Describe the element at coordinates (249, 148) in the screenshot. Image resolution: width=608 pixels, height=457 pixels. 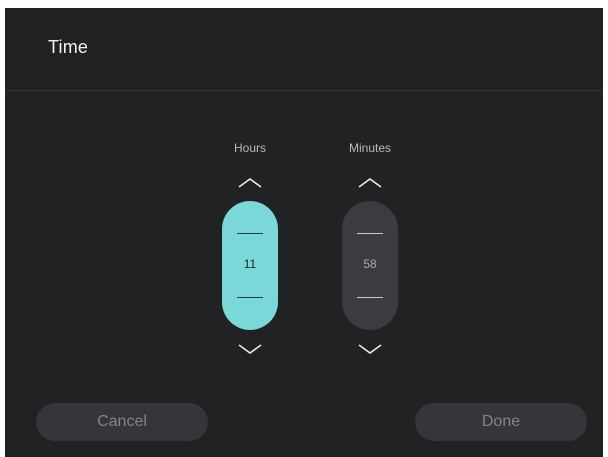
I see `hours-label: Hours` at that location.